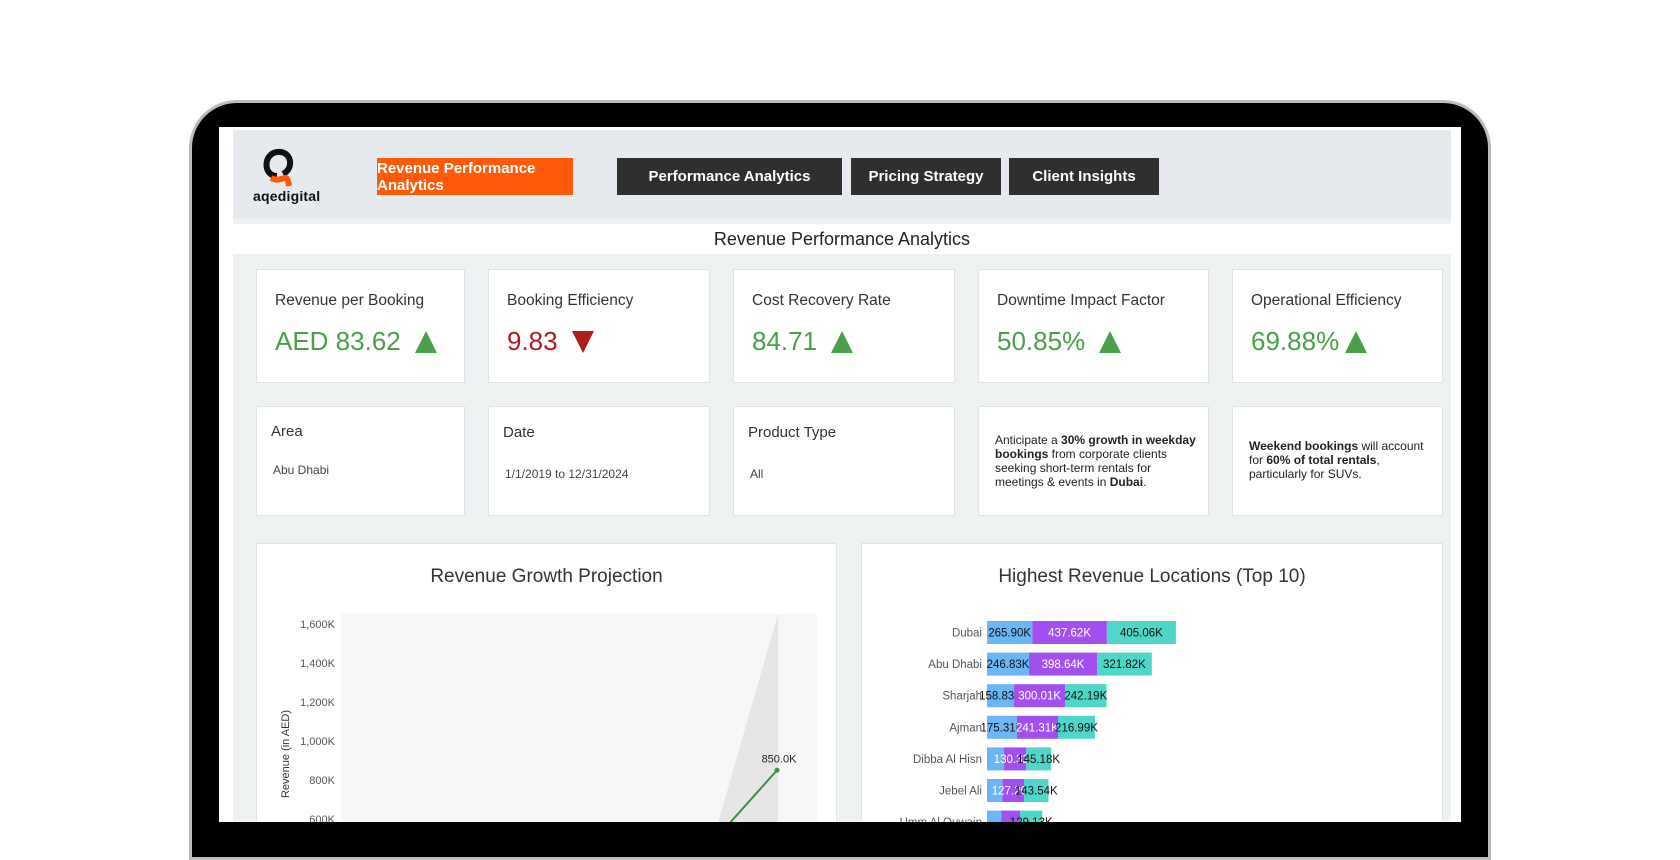 The width and height of the screenshot is (1680, 860). I want to click on kpi-value: 9.83, so click(532, 341).